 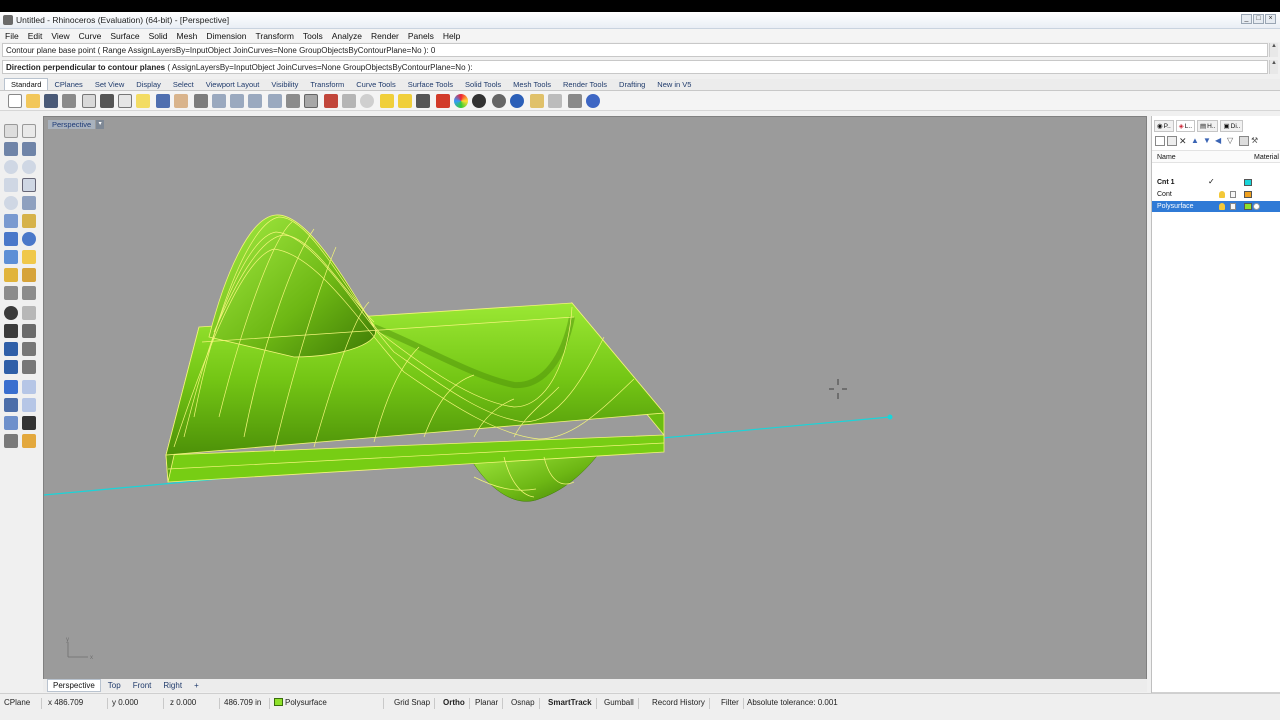 What do you see at coordinates (100, 124) in the screenshot?
I see `viewport-menu-dropdown-icon: ▾` at bounding box center [100, 124].